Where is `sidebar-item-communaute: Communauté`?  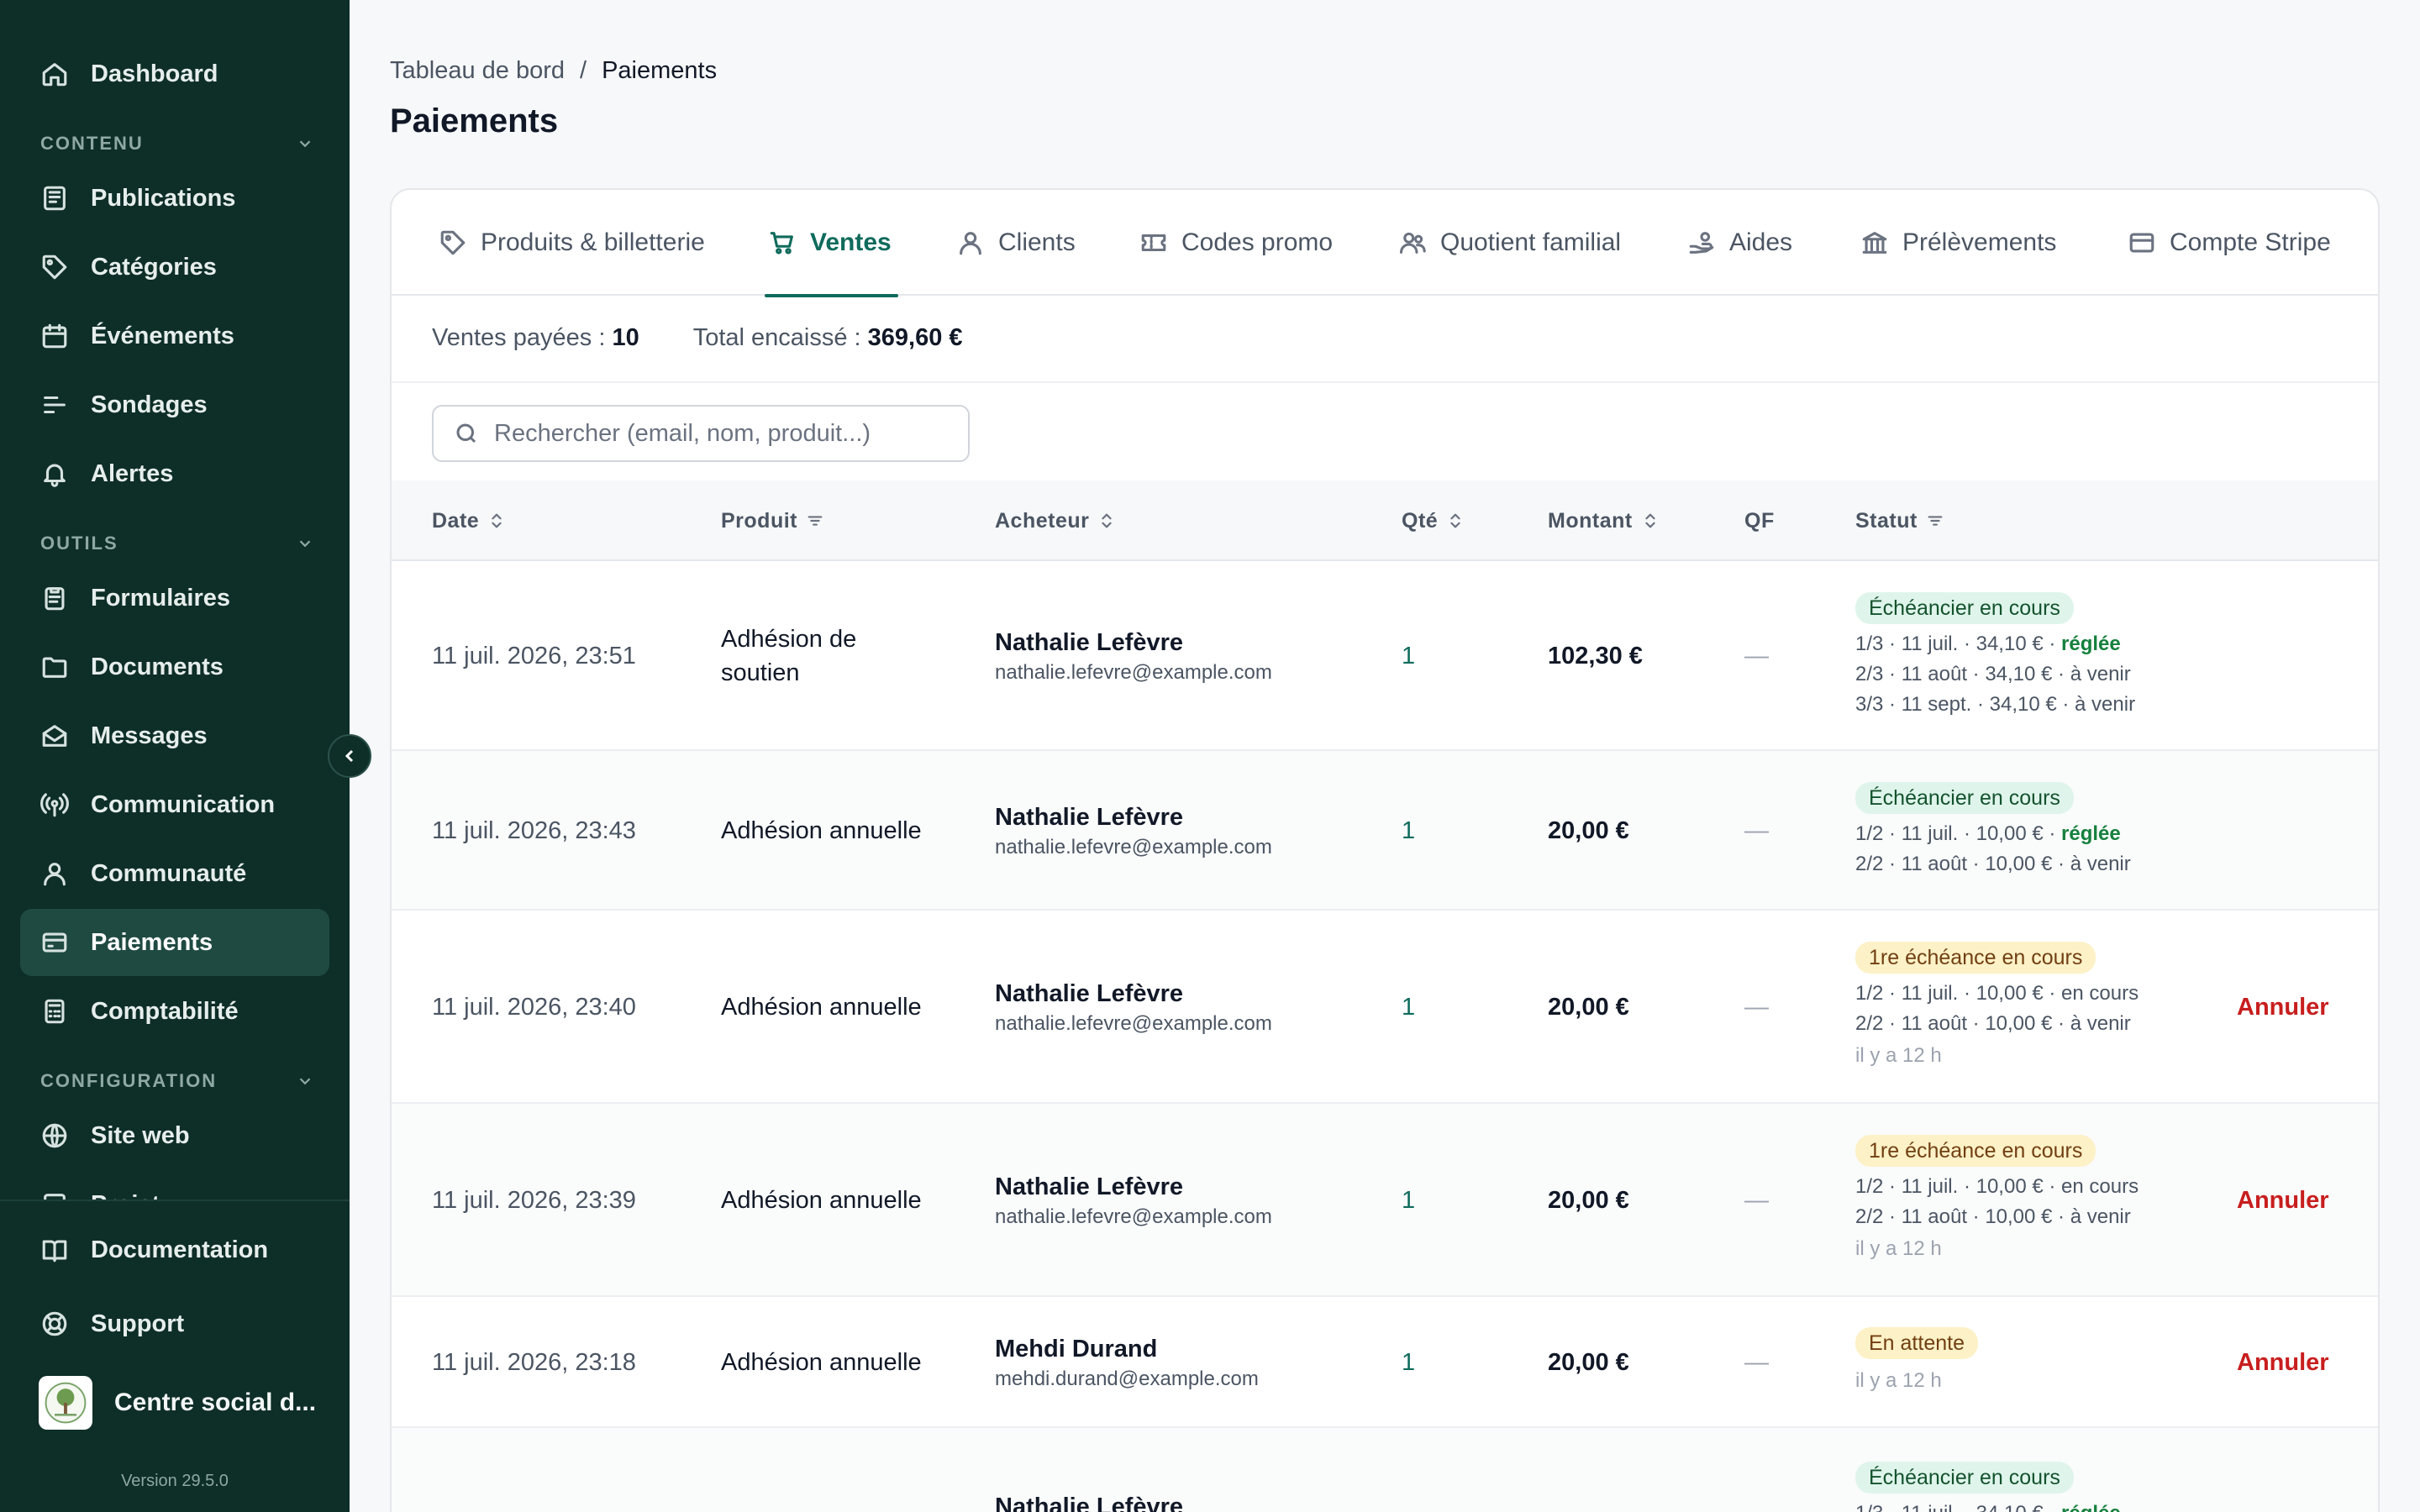
sidebar-item-communaute: Communauté is located at coordinates (174, 873).